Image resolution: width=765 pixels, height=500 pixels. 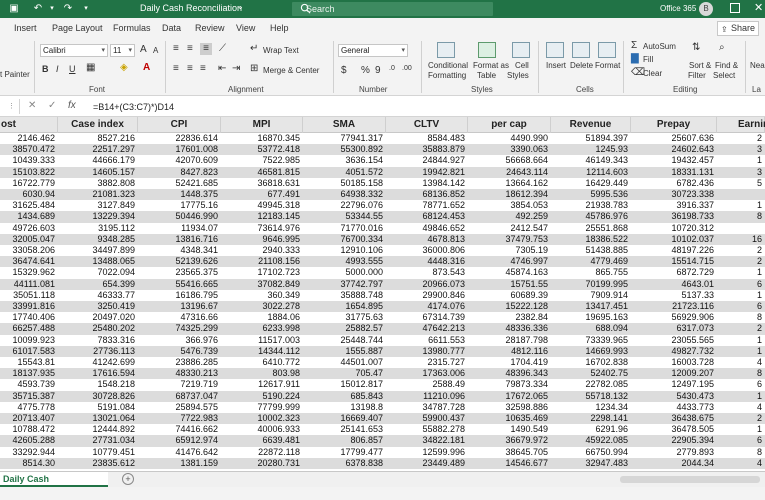 I want to click on table-cell: 19432.457, so click(x=674, y=160).